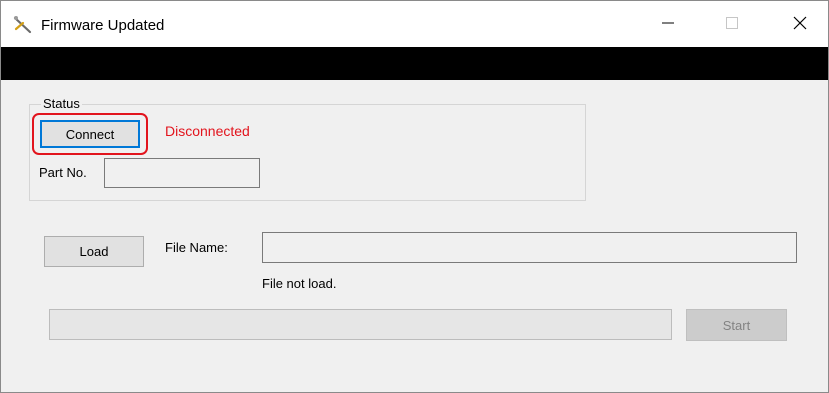  I want to click on maximize-button, so click(732, 24).